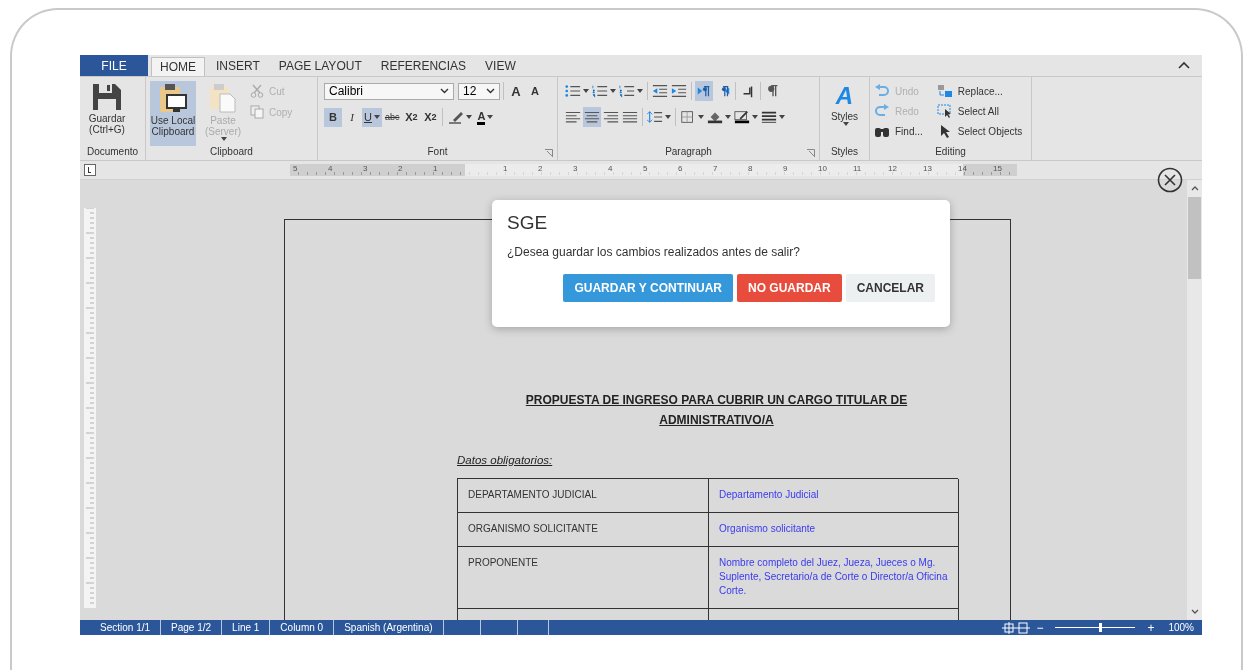  Describe the element at coordinates (844, 113) in the screenshot. I see `styles-button: A Styles` at that location.